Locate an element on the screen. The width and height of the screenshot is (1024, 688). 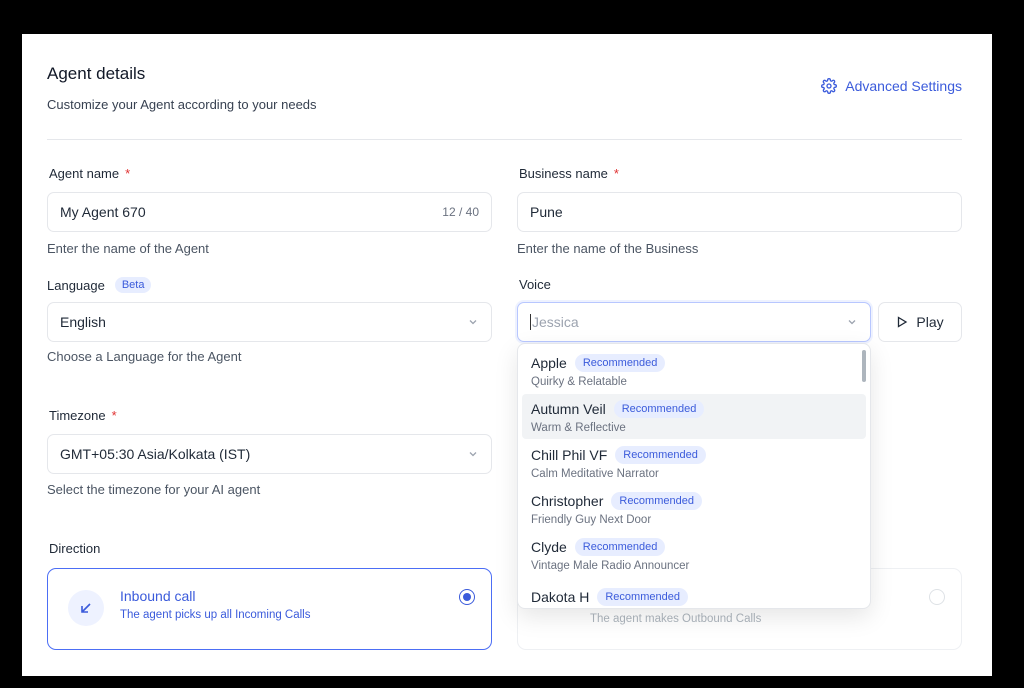
timezone-label-text: Timezone is located at coordinates (77, 415).